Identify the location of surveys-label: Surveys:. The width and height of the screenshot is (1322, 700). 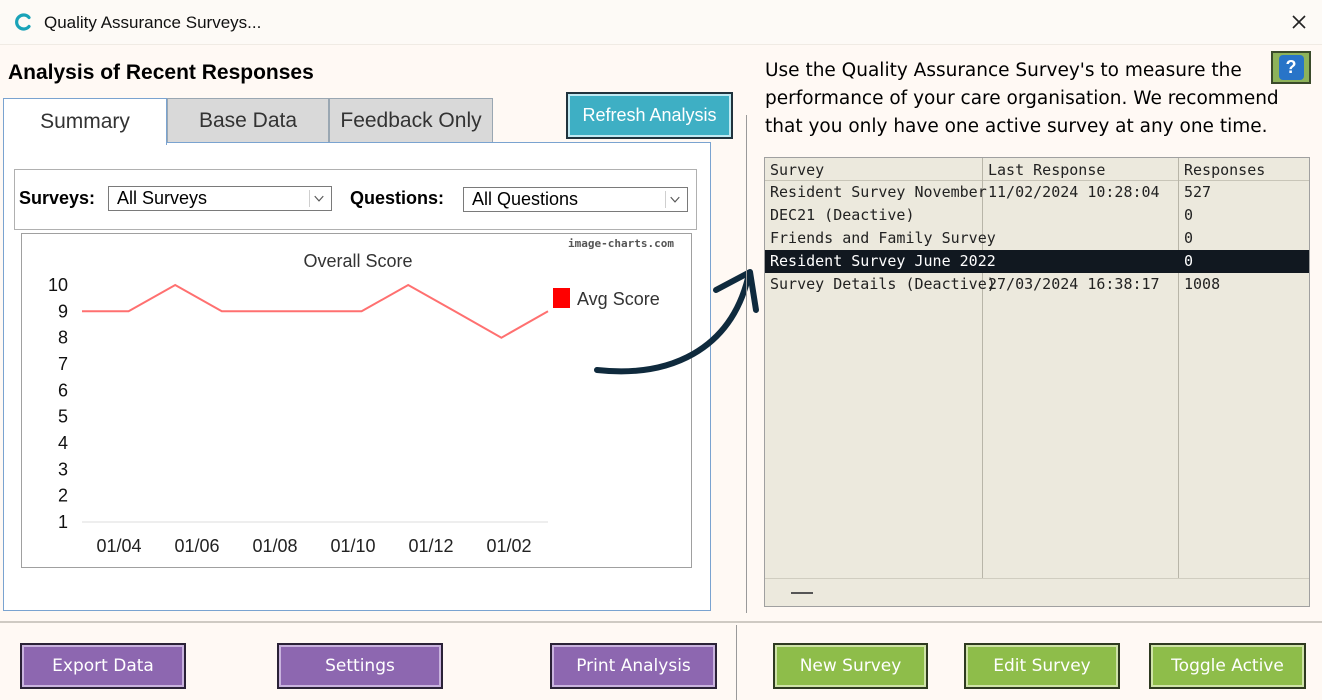
(57, 198).